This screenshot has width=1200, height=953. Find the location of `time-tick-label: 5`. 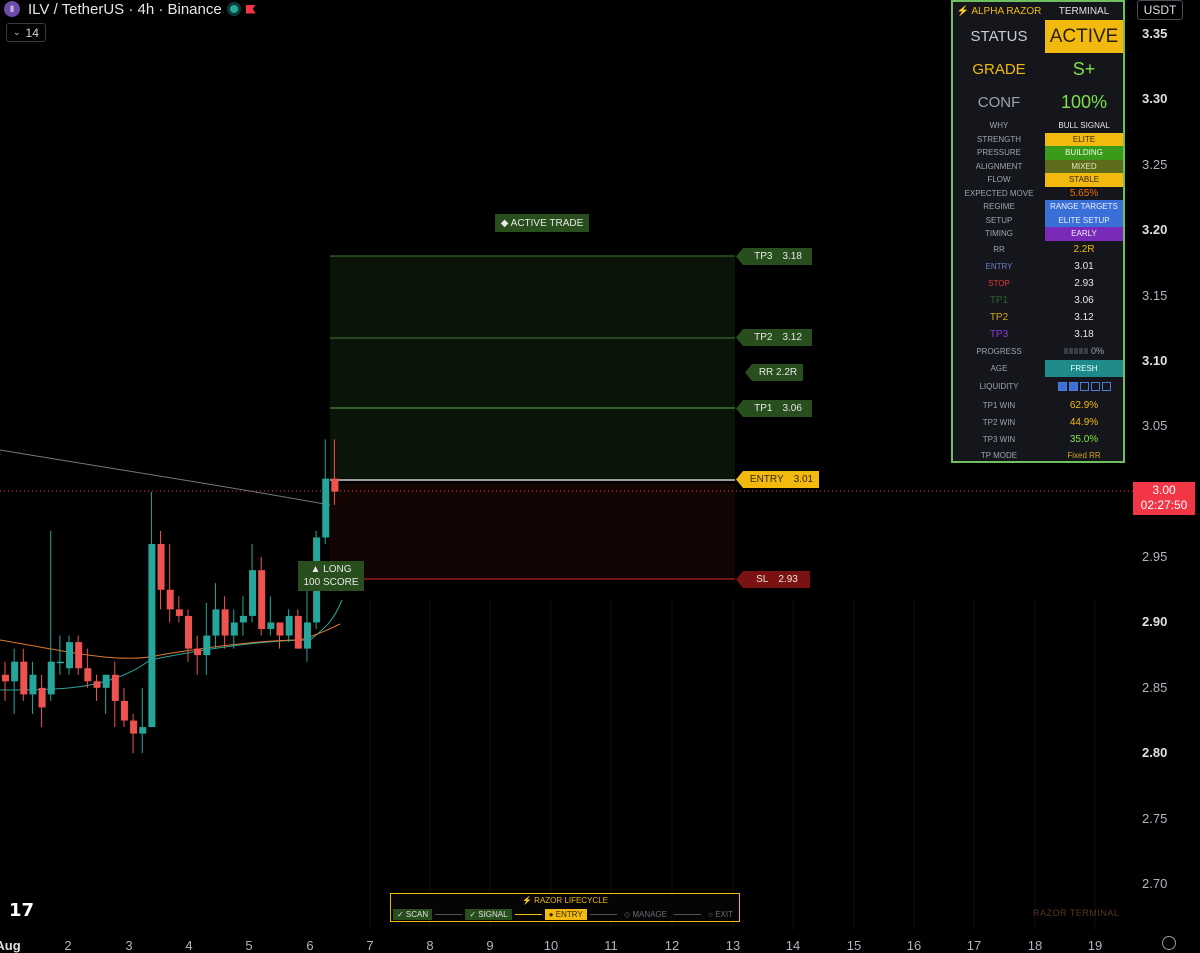

time-tick-label: 5 is located at coordinates (249, 945).